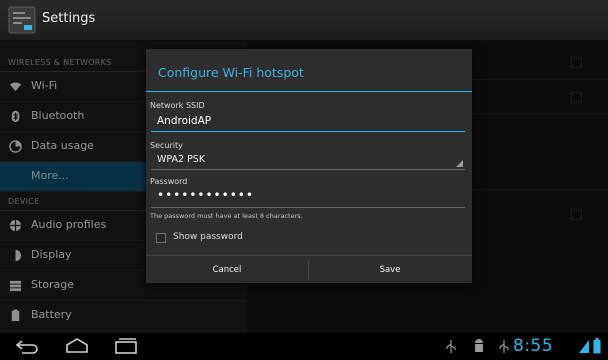 The image size is (608, 360). Describe the element at coordinates (181, 159) in the screenshot. I see `security-value: WPA2 PSK` at that location.